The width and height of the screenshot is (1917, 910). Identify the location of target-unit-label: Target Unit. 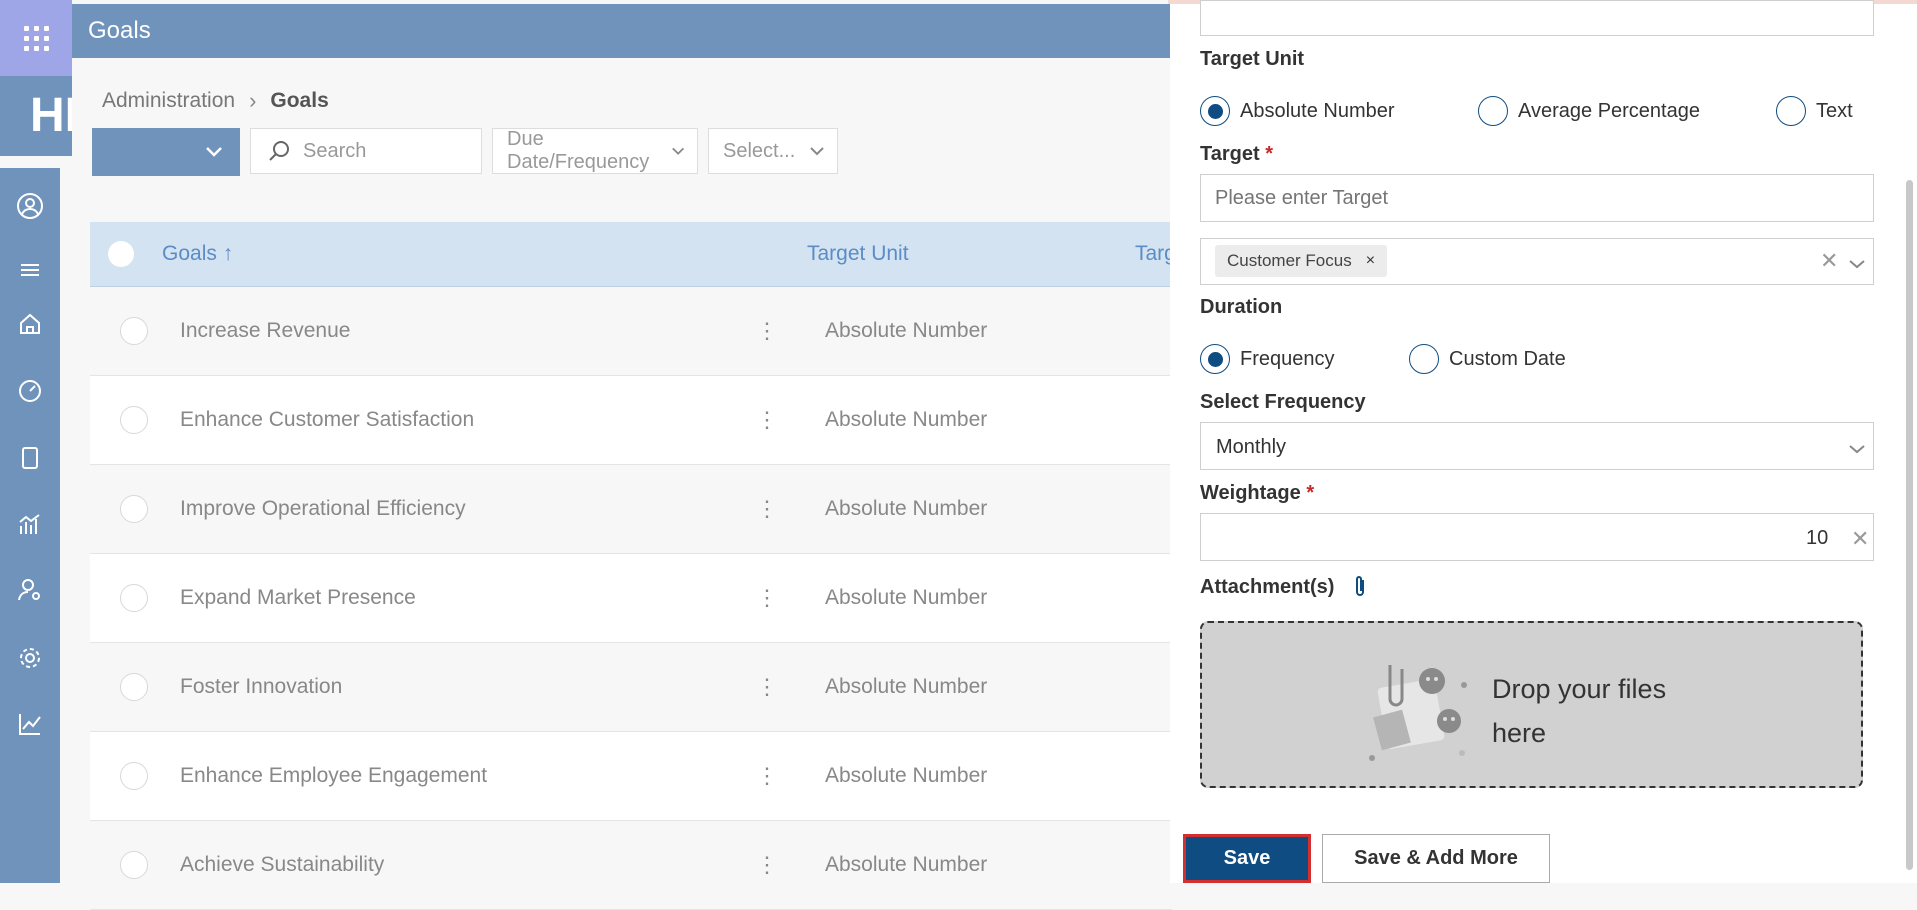
(1252, 59).